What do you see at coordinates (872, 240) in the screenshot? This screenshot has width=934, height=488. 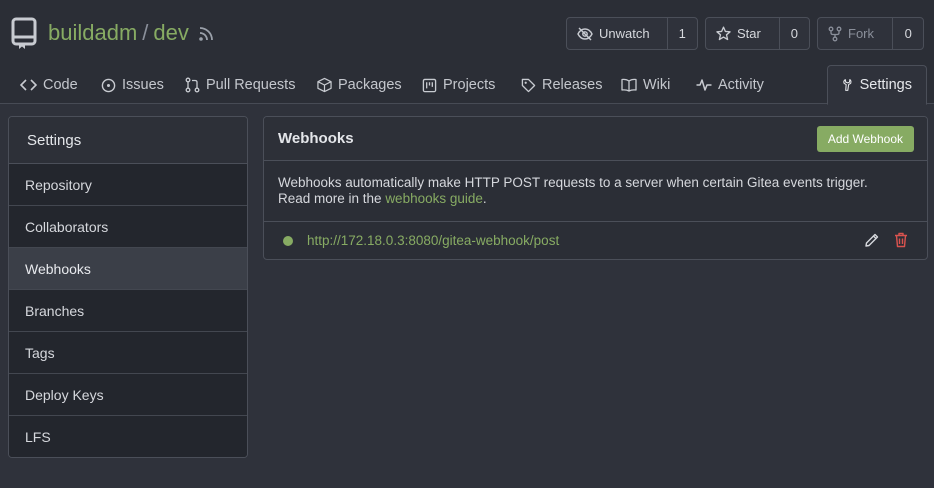 I see `pencil-icon` at bounding box center [872, 240].